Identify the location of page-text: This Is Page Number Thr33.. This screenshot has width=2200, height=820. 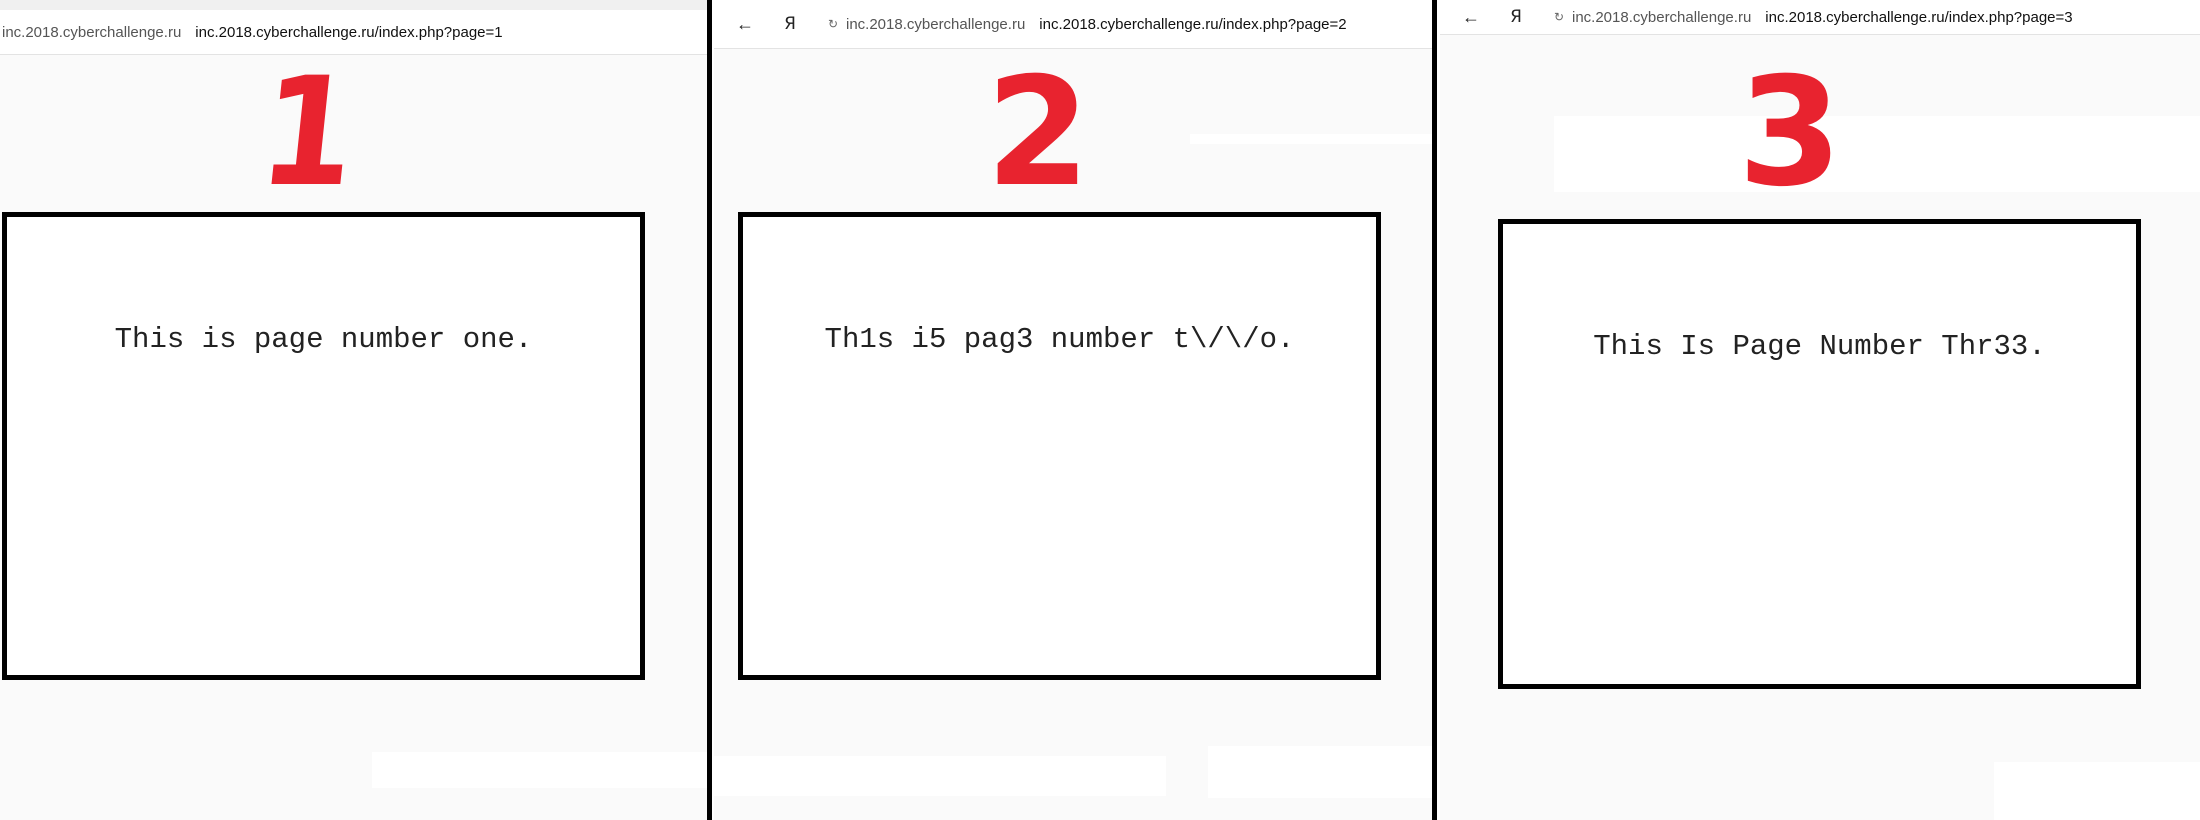
(1819, 346).